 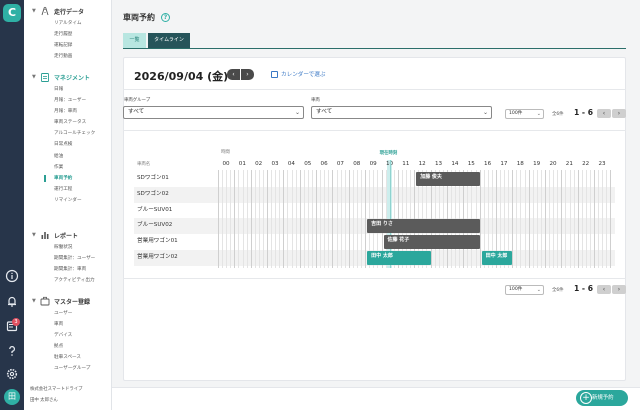 I want to click on info-icon, so click(x=12, y=276).